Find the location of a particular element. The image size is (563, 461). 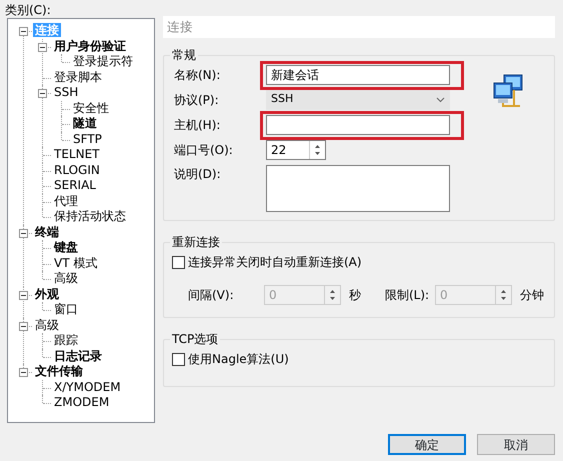

checkbox-label: 使用Nagle算法(U) is located at coordinates (238, 359).